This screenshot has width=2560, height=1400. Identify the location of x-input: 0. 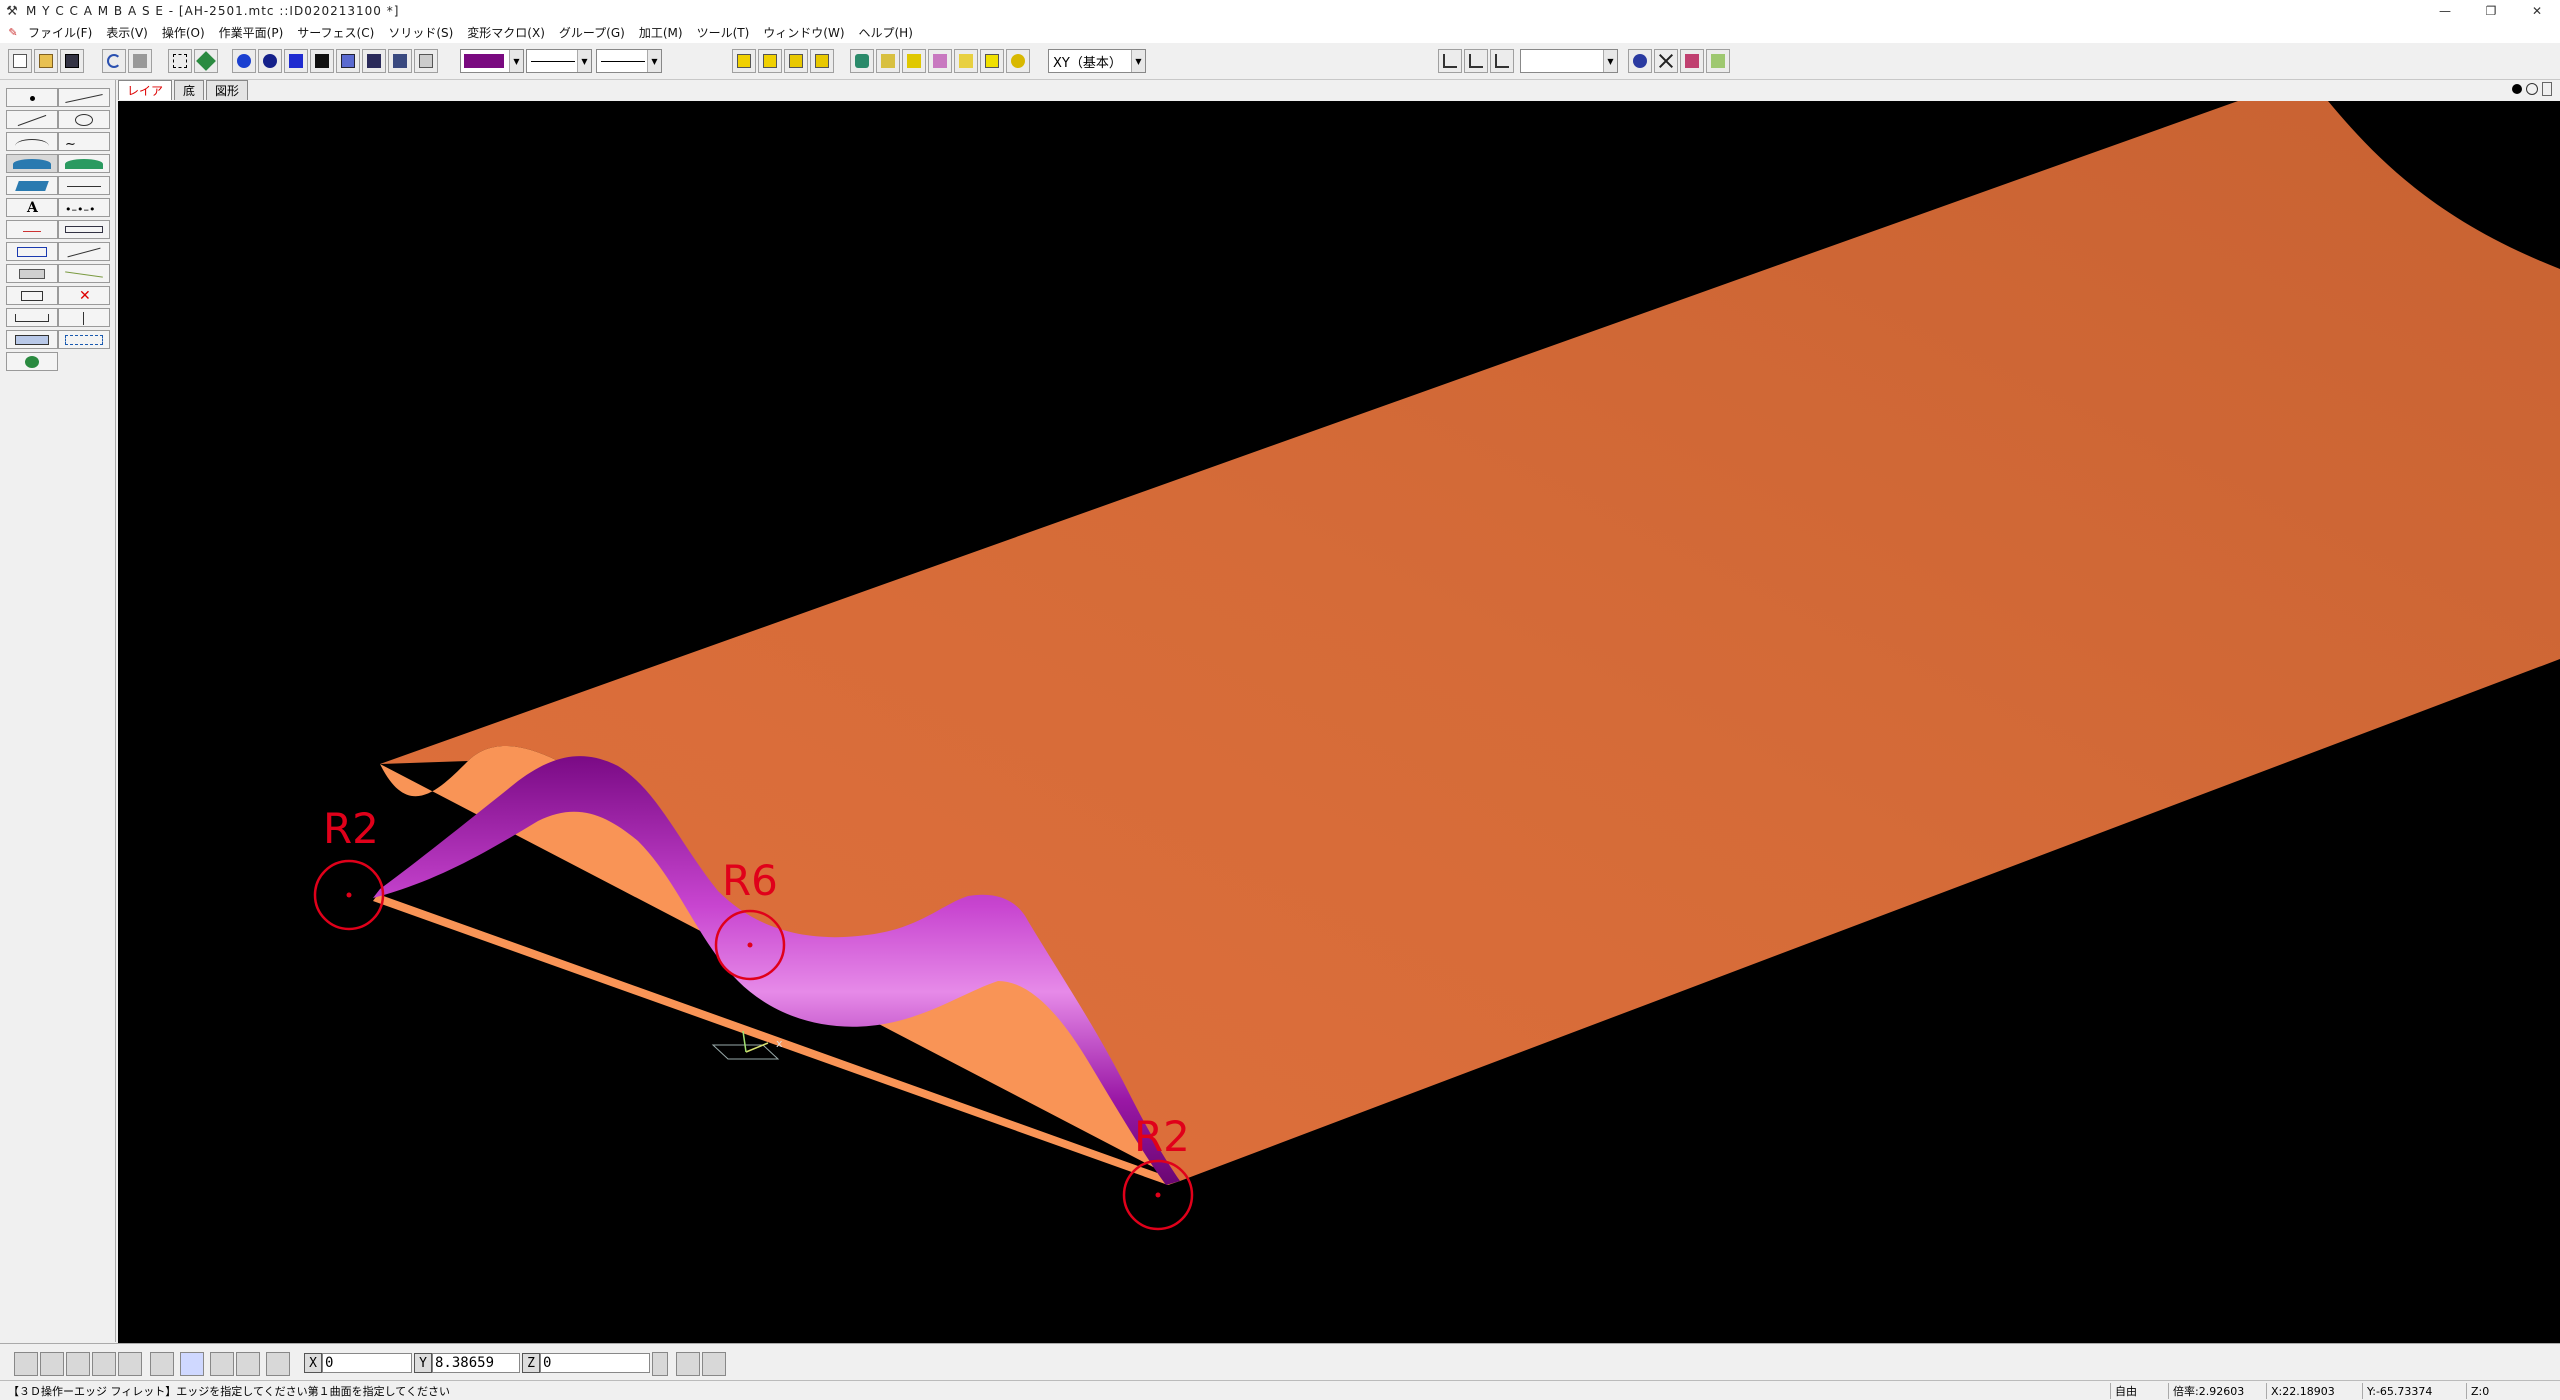
(367, 1363).